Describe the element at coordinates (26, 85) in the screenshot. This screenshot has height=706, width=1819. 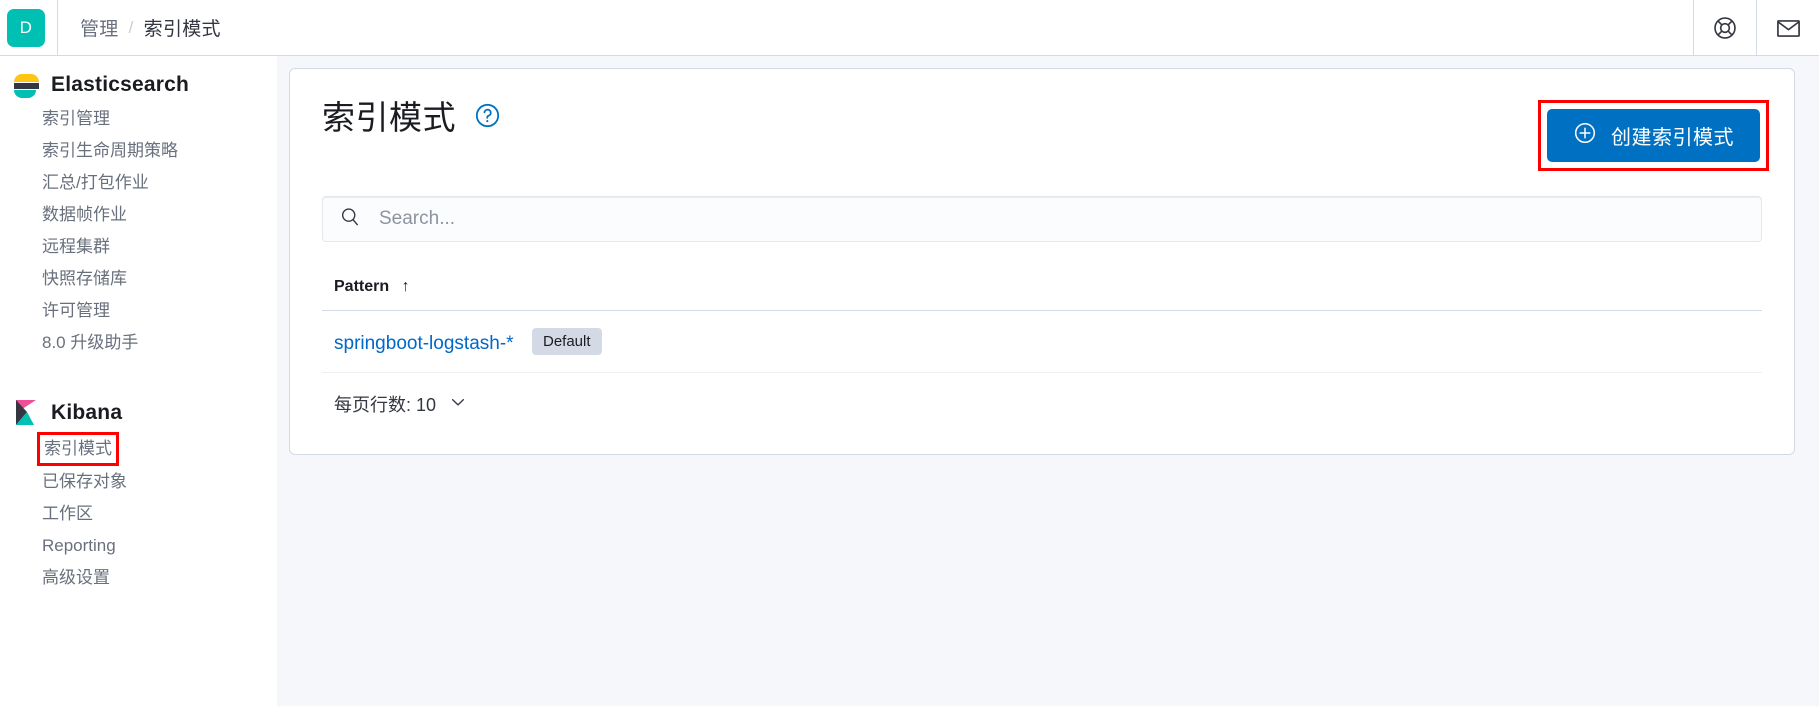
I see `elasticsearch-logo-icon` at that location.